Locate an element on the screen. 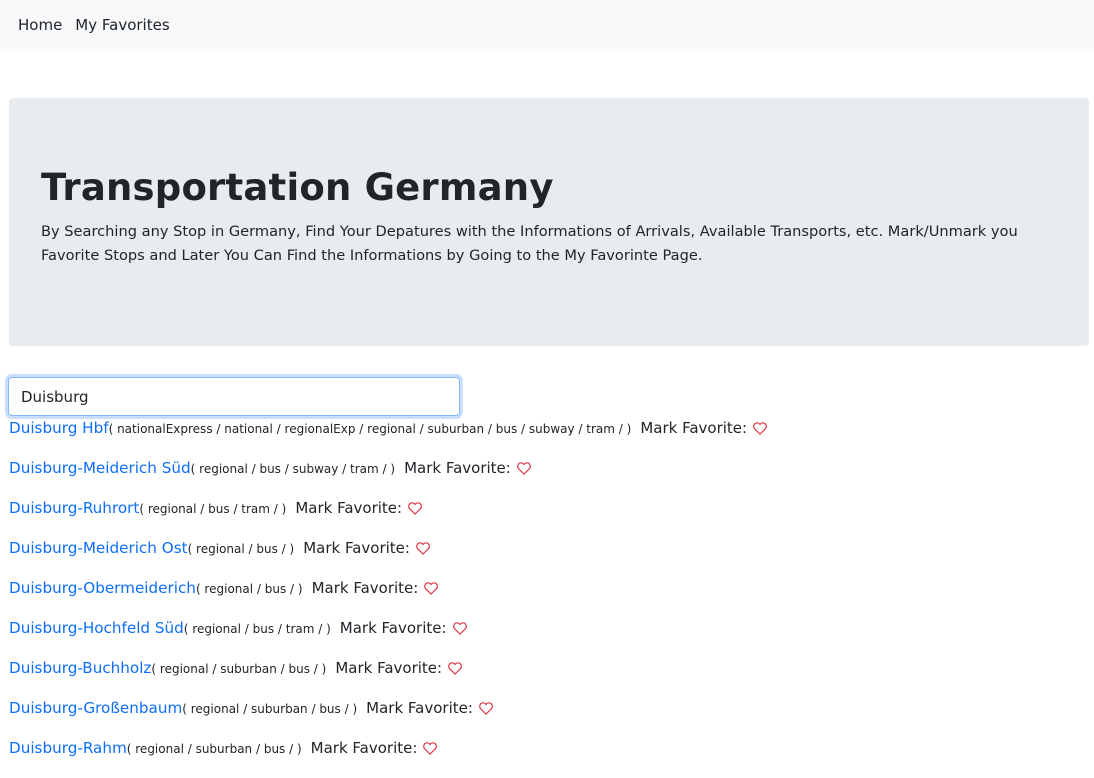 Image resolution: width=1094 pixels, height=778 pixels. search-container is located at coordinates (234, 396).